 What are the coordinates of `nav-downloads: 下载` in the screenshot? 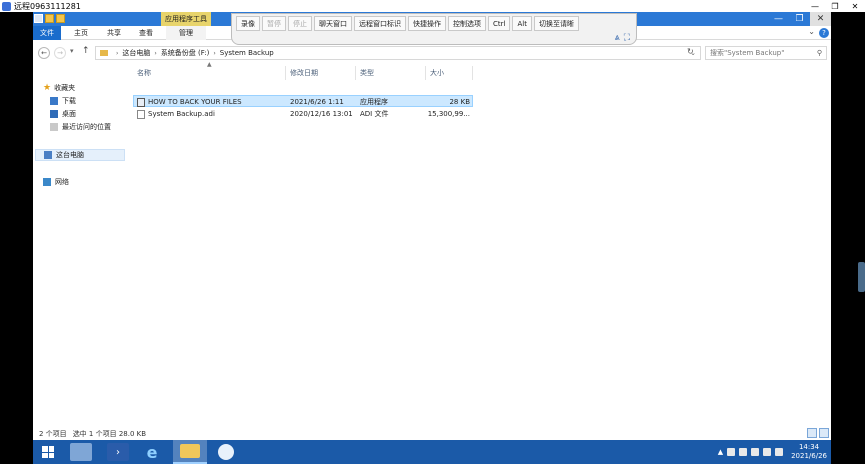 It's located at (63, 101).